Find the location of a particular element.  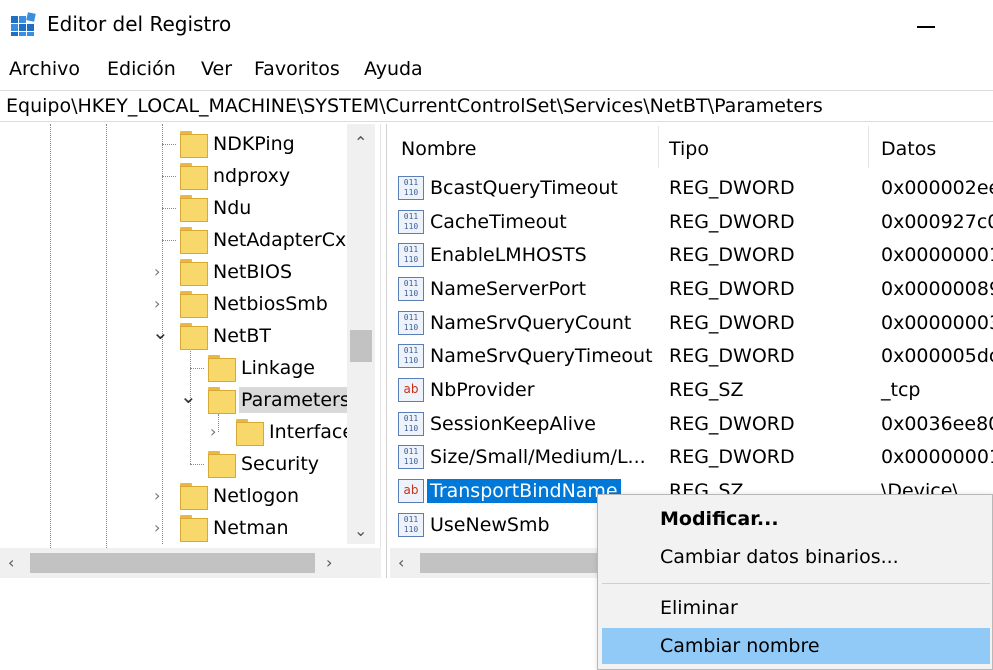

tree-item-netbios: › NetBIOS is located at coordinates (172, 271).